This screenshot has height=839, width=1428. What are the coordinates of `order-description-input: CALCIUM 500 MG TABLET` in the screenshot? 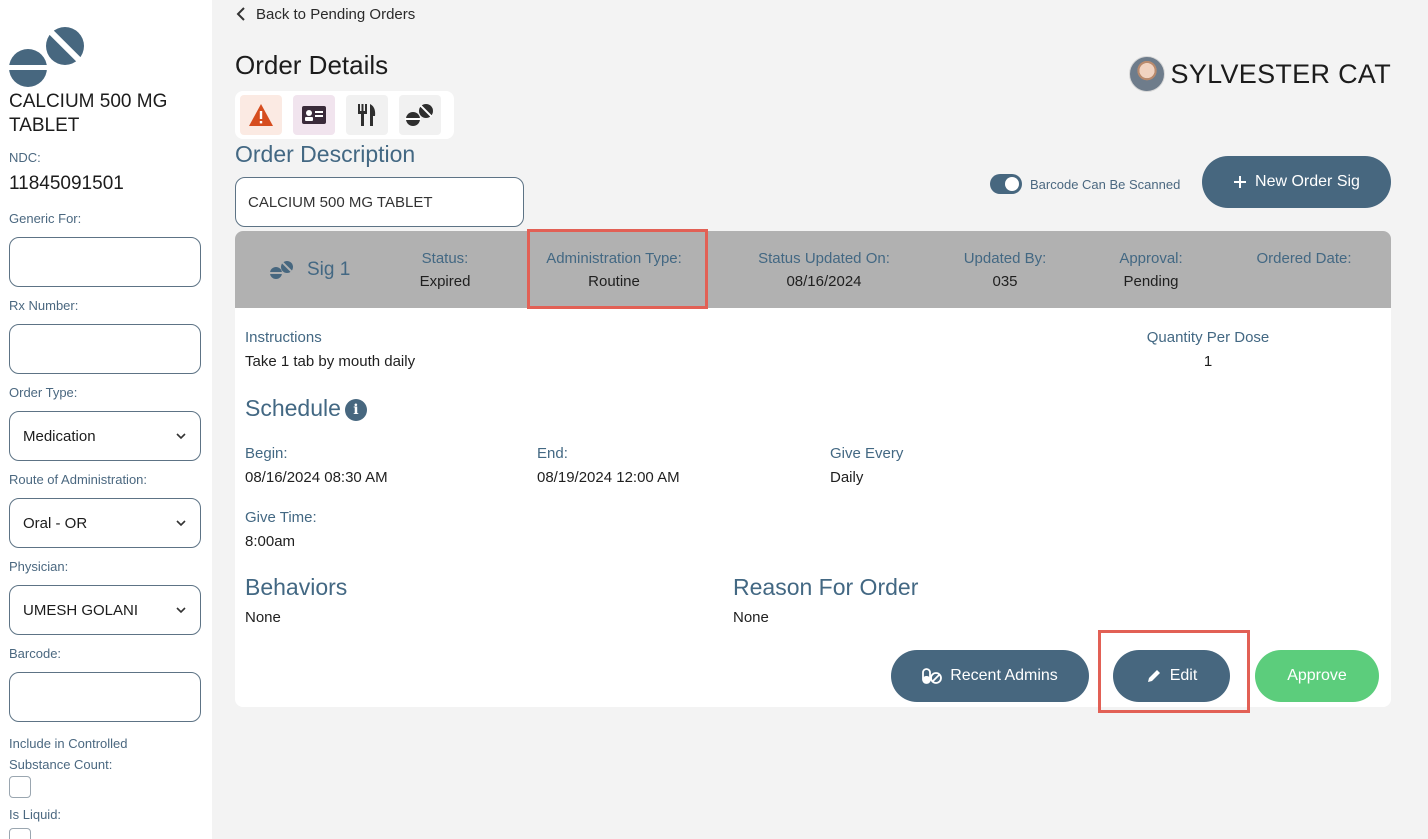 It's located at (379, 202).